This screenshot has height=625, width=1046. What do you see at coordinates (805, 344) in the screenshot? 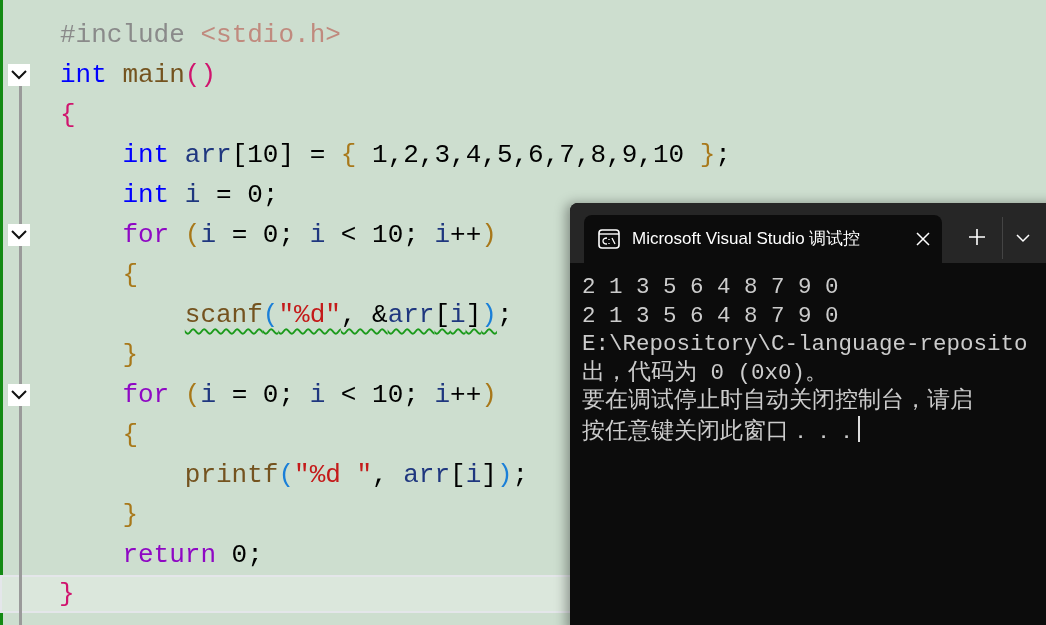
I see `console-output-line: E:\Repository\C-language-reposito` at bounding box center [805, 344].